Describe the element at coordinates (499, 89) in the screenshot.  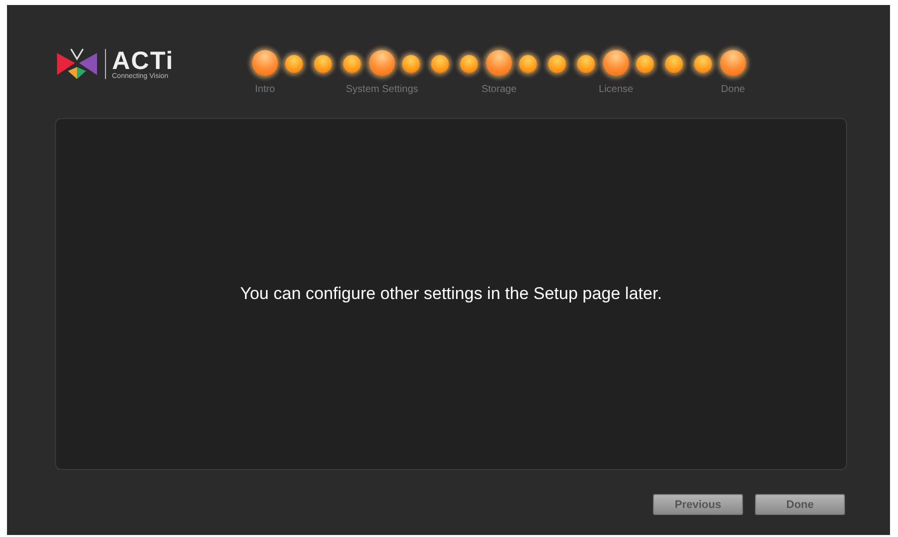
I see `step-label: Storage` at that location.